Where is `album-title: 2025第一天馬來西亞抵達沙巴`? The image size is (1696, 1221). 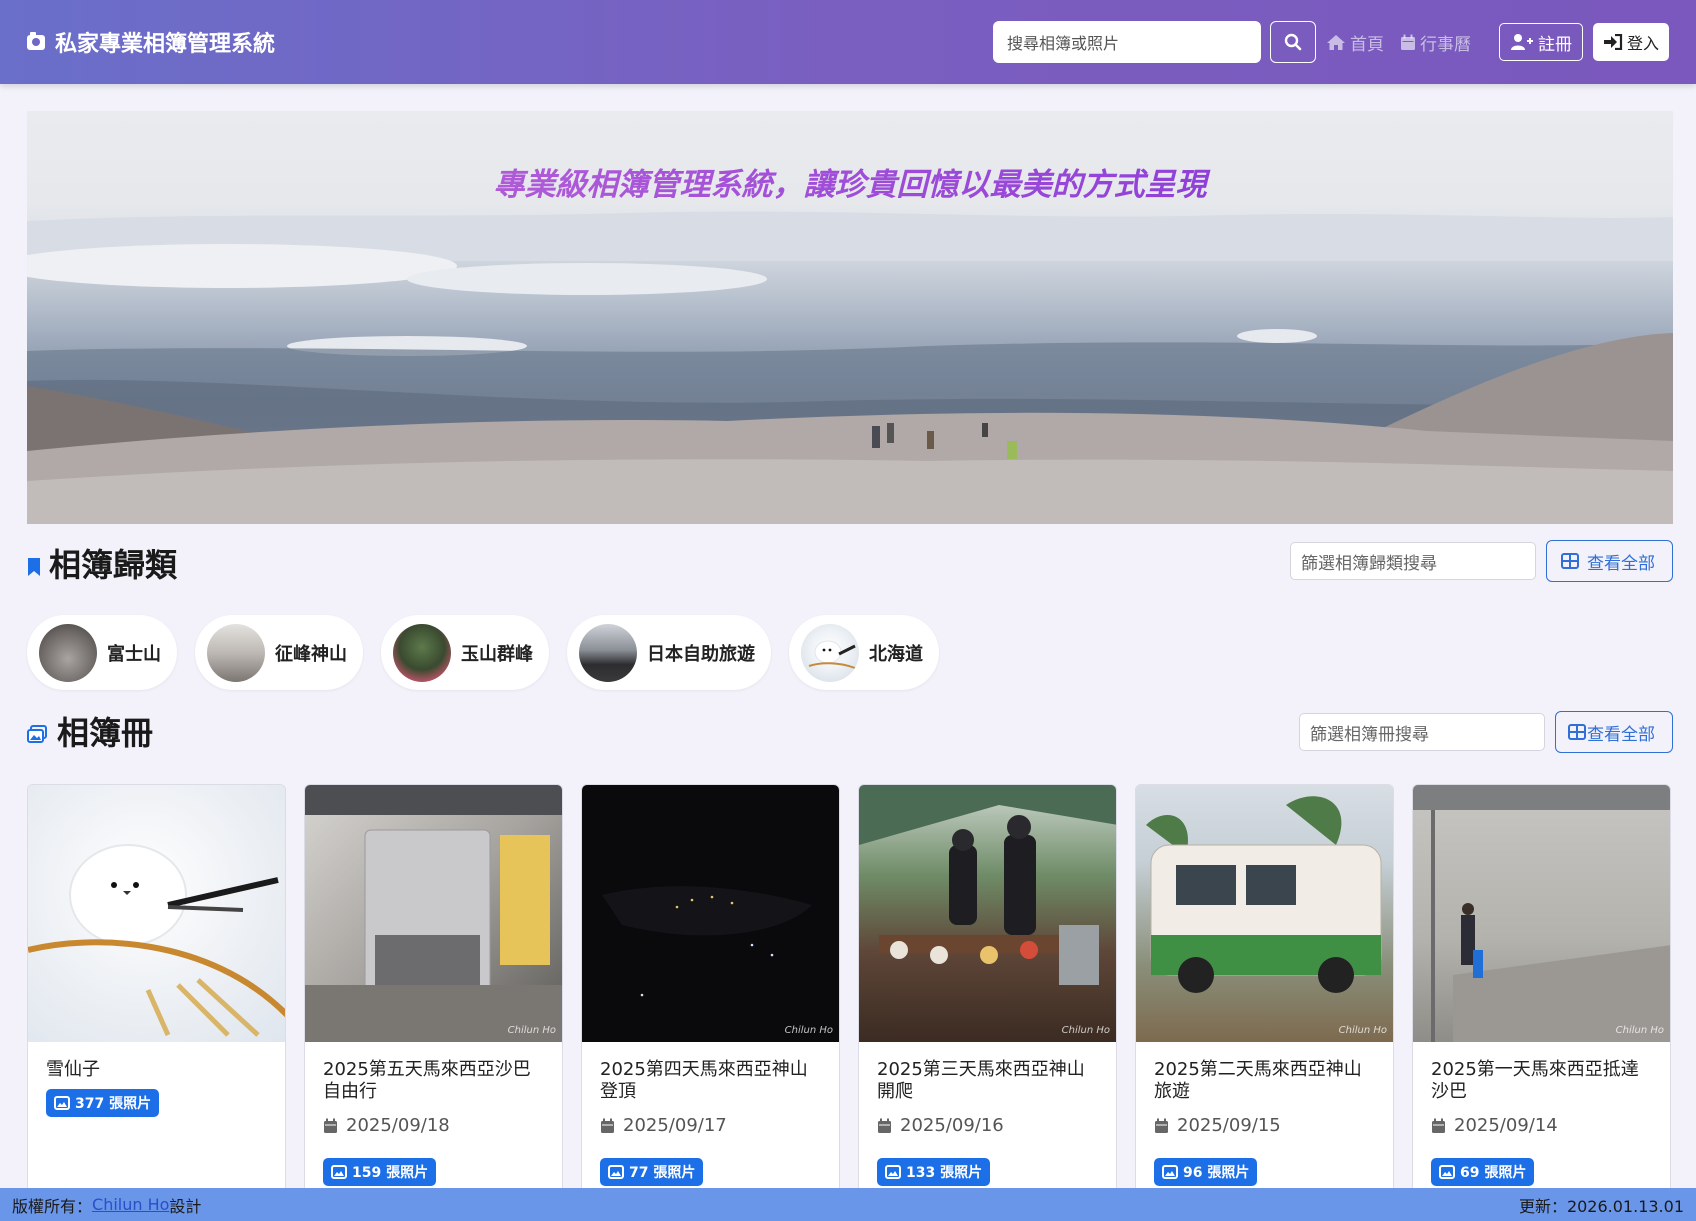 album-title: 2025第一天馬來西亞抵達沙巴 is located at coordinates (1535, 1080).